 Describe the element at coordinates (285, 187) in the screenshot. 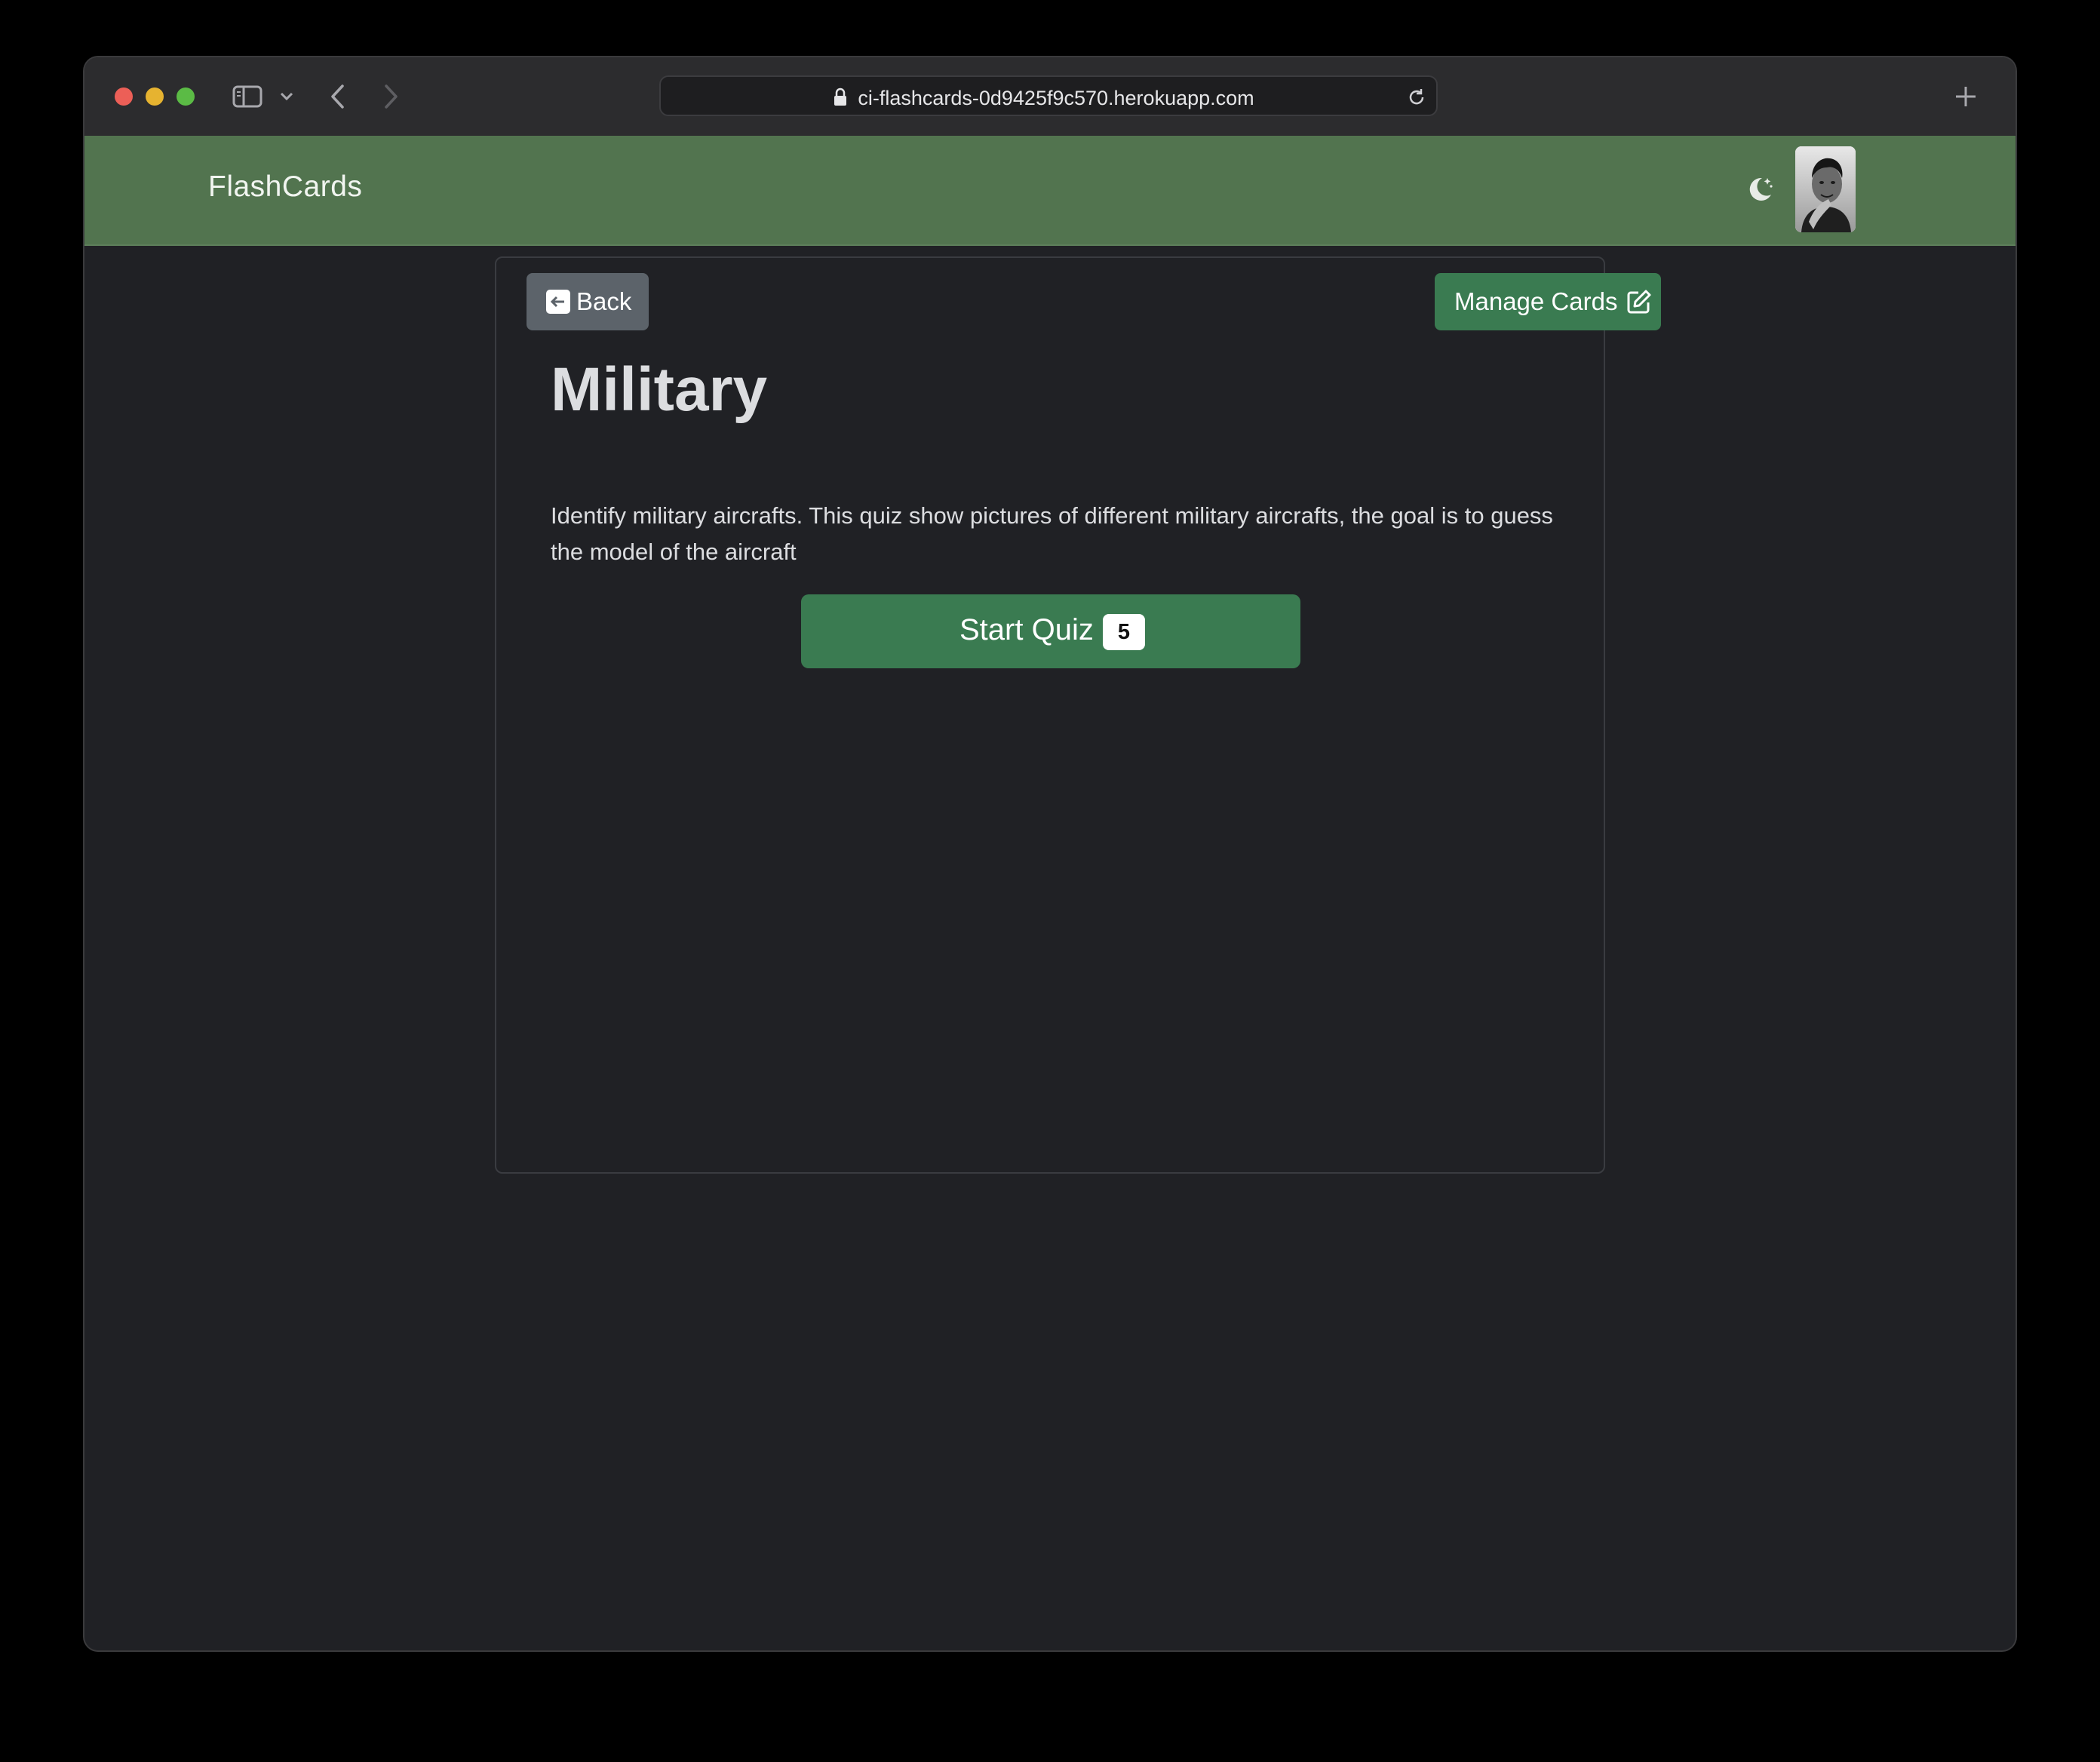

I see `brand-logo-text: FlashCards` at that location.